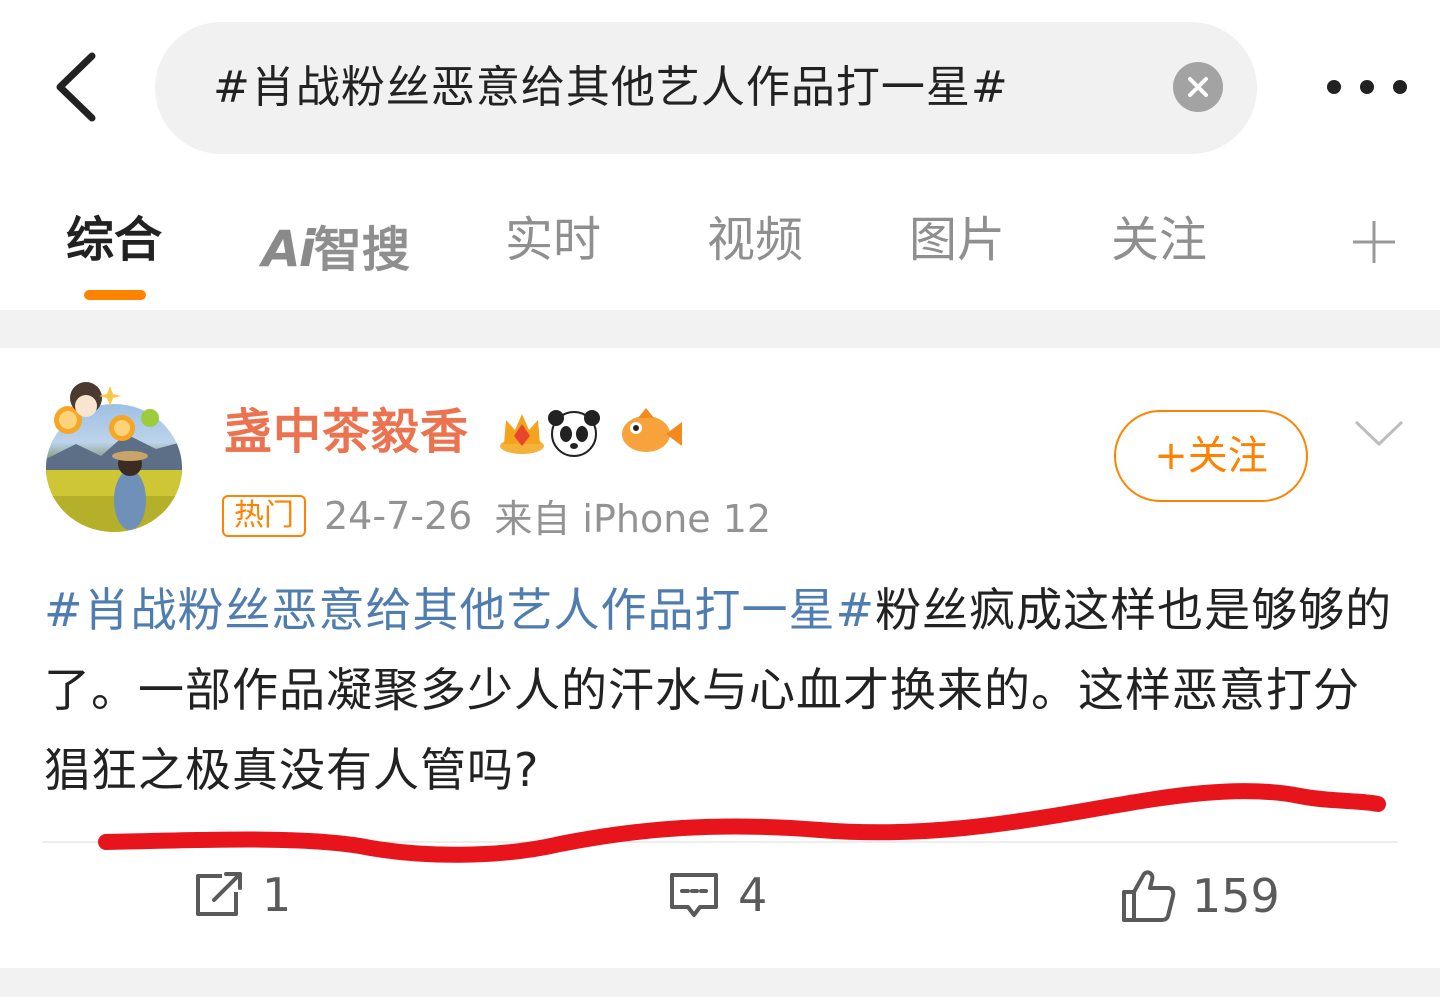  I want to click on post-date: 24-7-26, so click(398, 515).